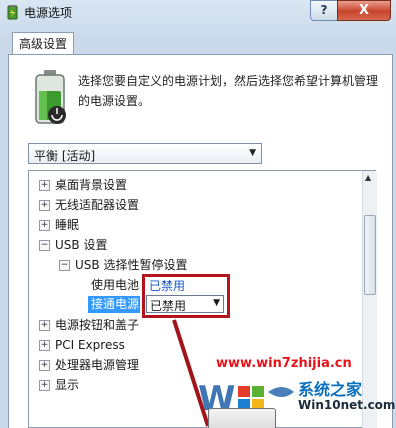 Image resolution: width=396 pixels, height=428 pixels. What do you see at coordinates (364, 10) in the screenshot?
I see `close-button: X` at bounding box center [364, 10].